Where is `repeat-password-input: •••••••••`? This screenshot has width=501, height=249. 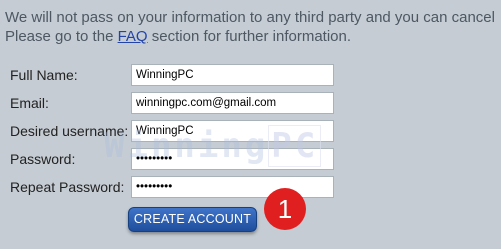
repeat-password-input: ••••••••• is located at coordinates (232, 187).